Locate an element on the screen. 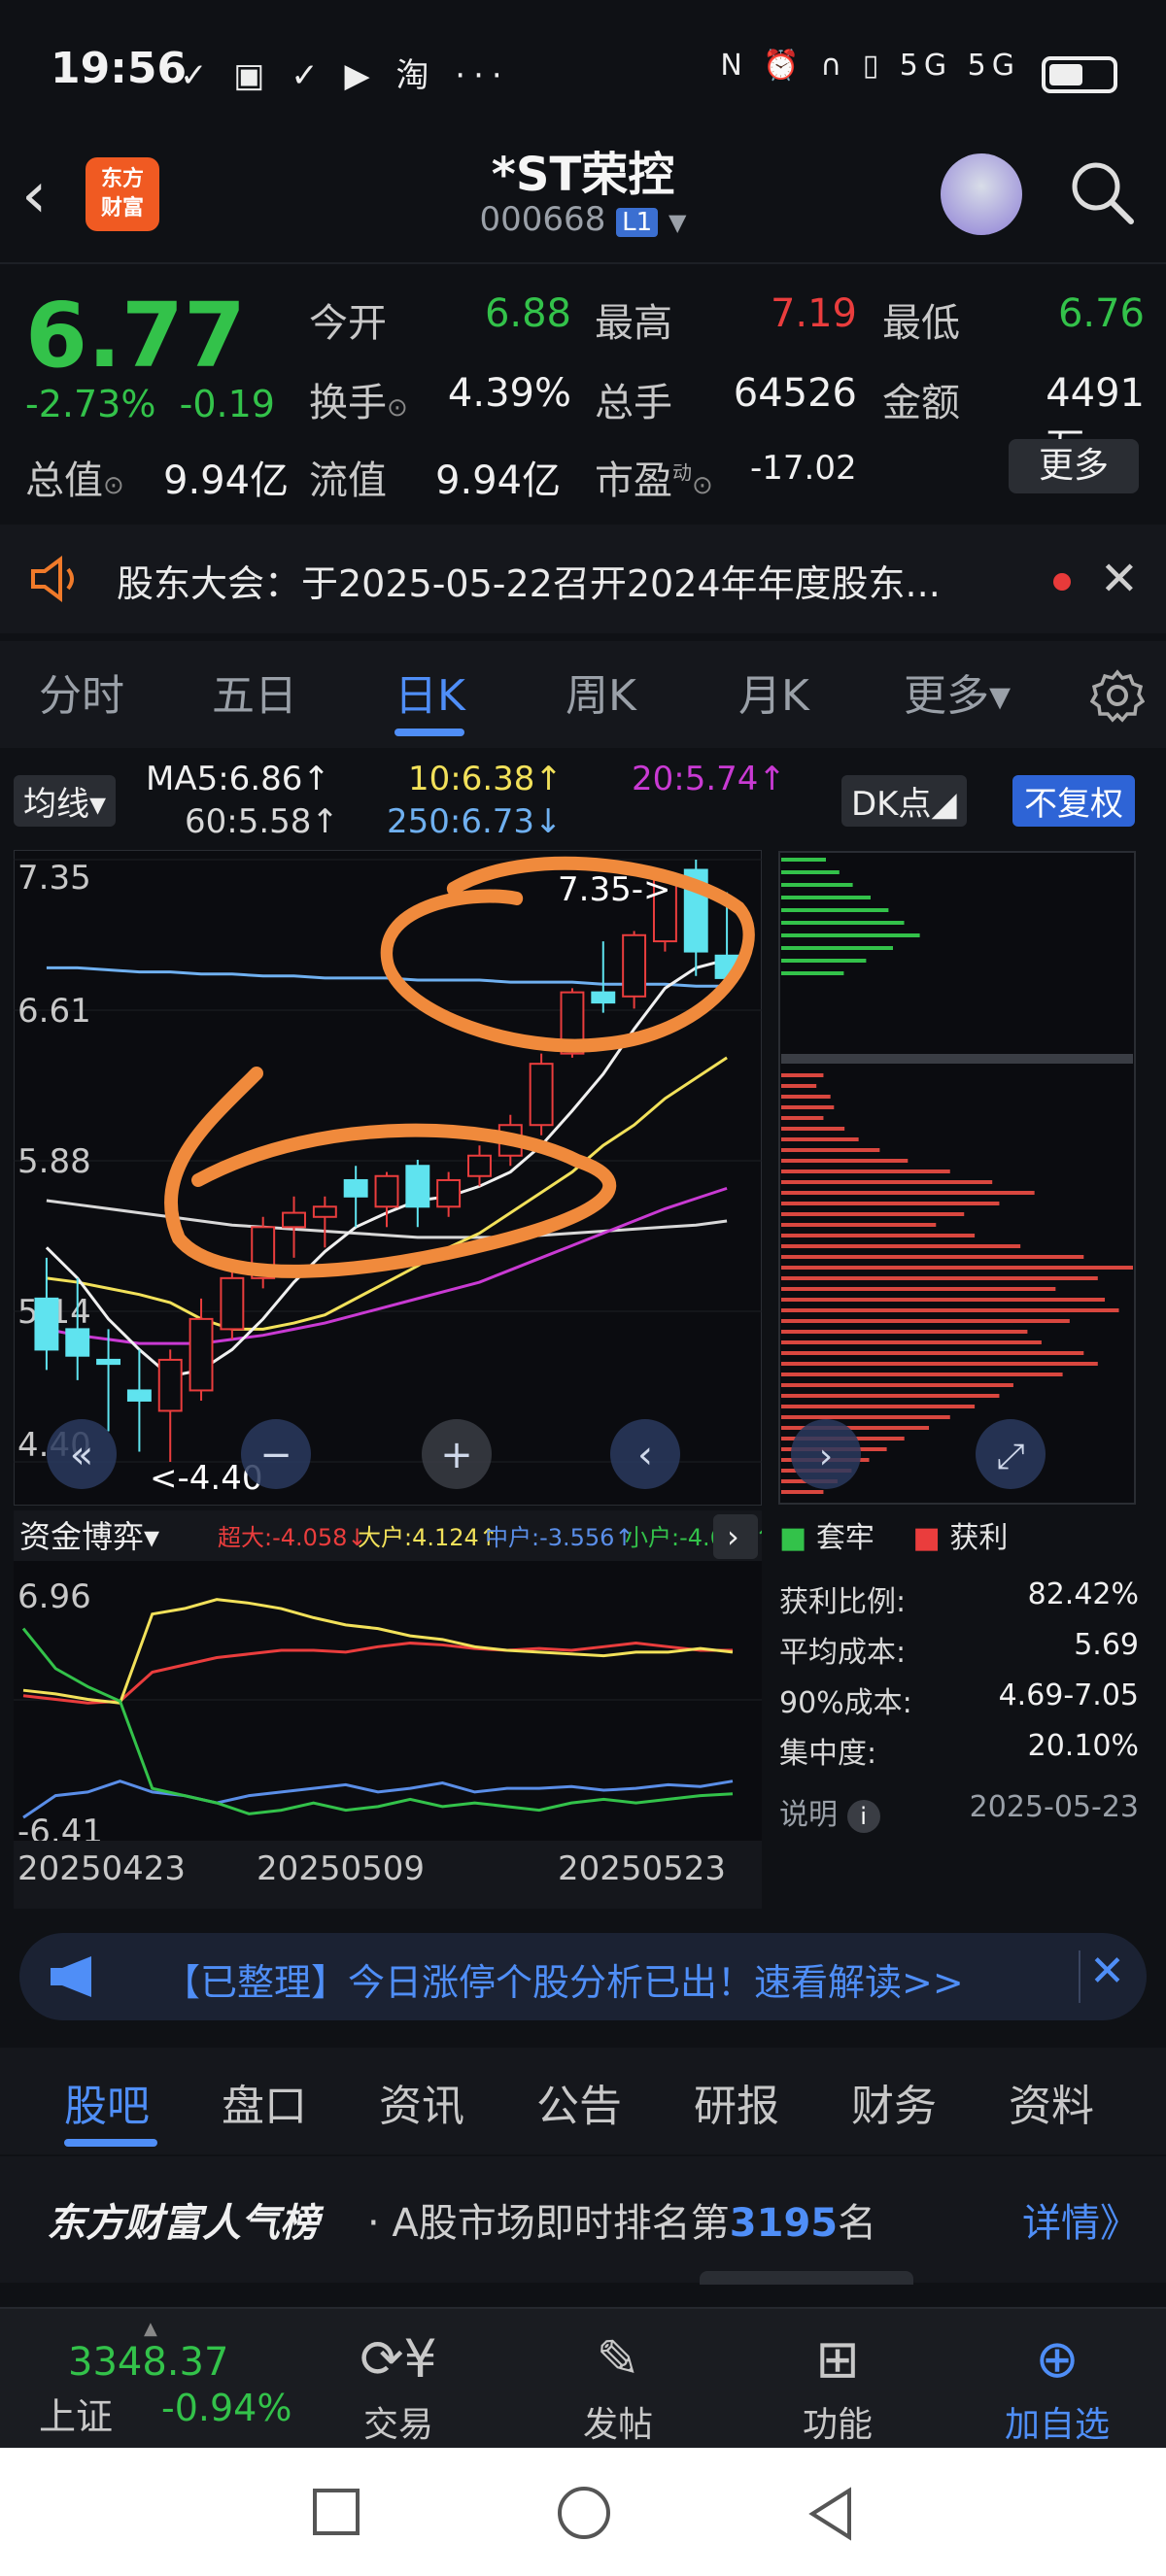 The width and height of the screenshot is (1166, 2576). divider is located at coordinates (1079, 1976).